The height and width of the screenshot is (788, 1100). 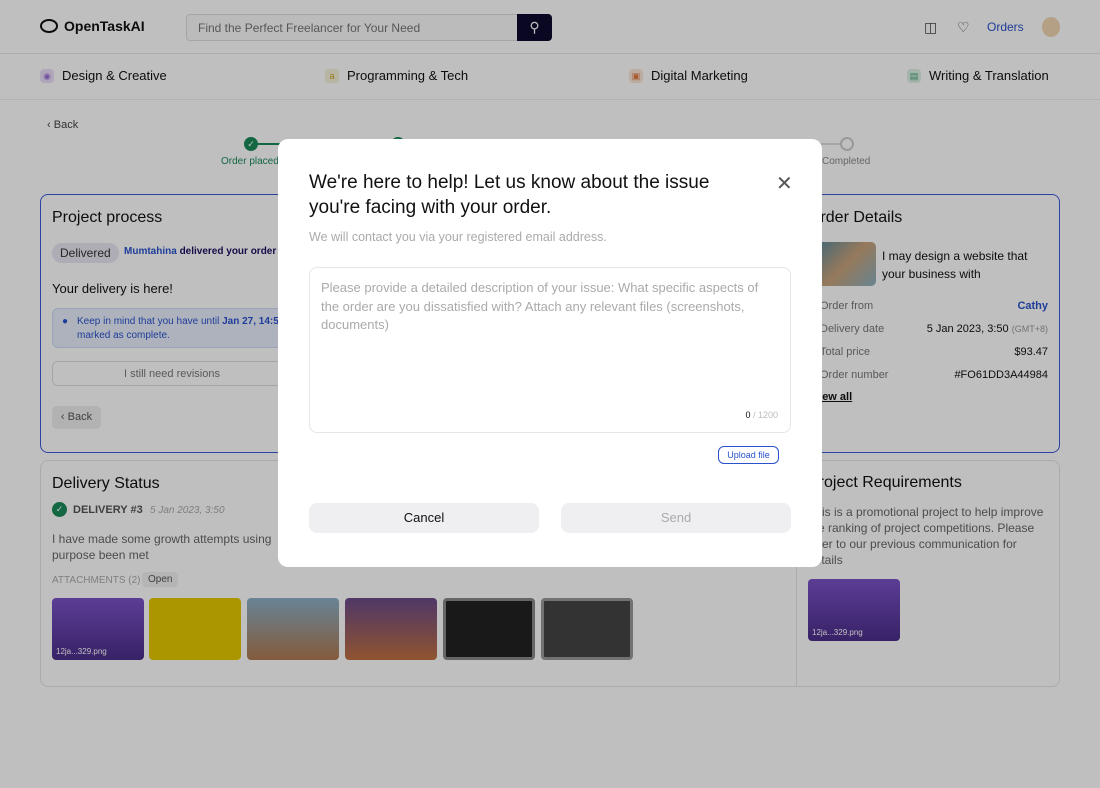 I want to click on char-count: 0, so click(x=748, y=415).